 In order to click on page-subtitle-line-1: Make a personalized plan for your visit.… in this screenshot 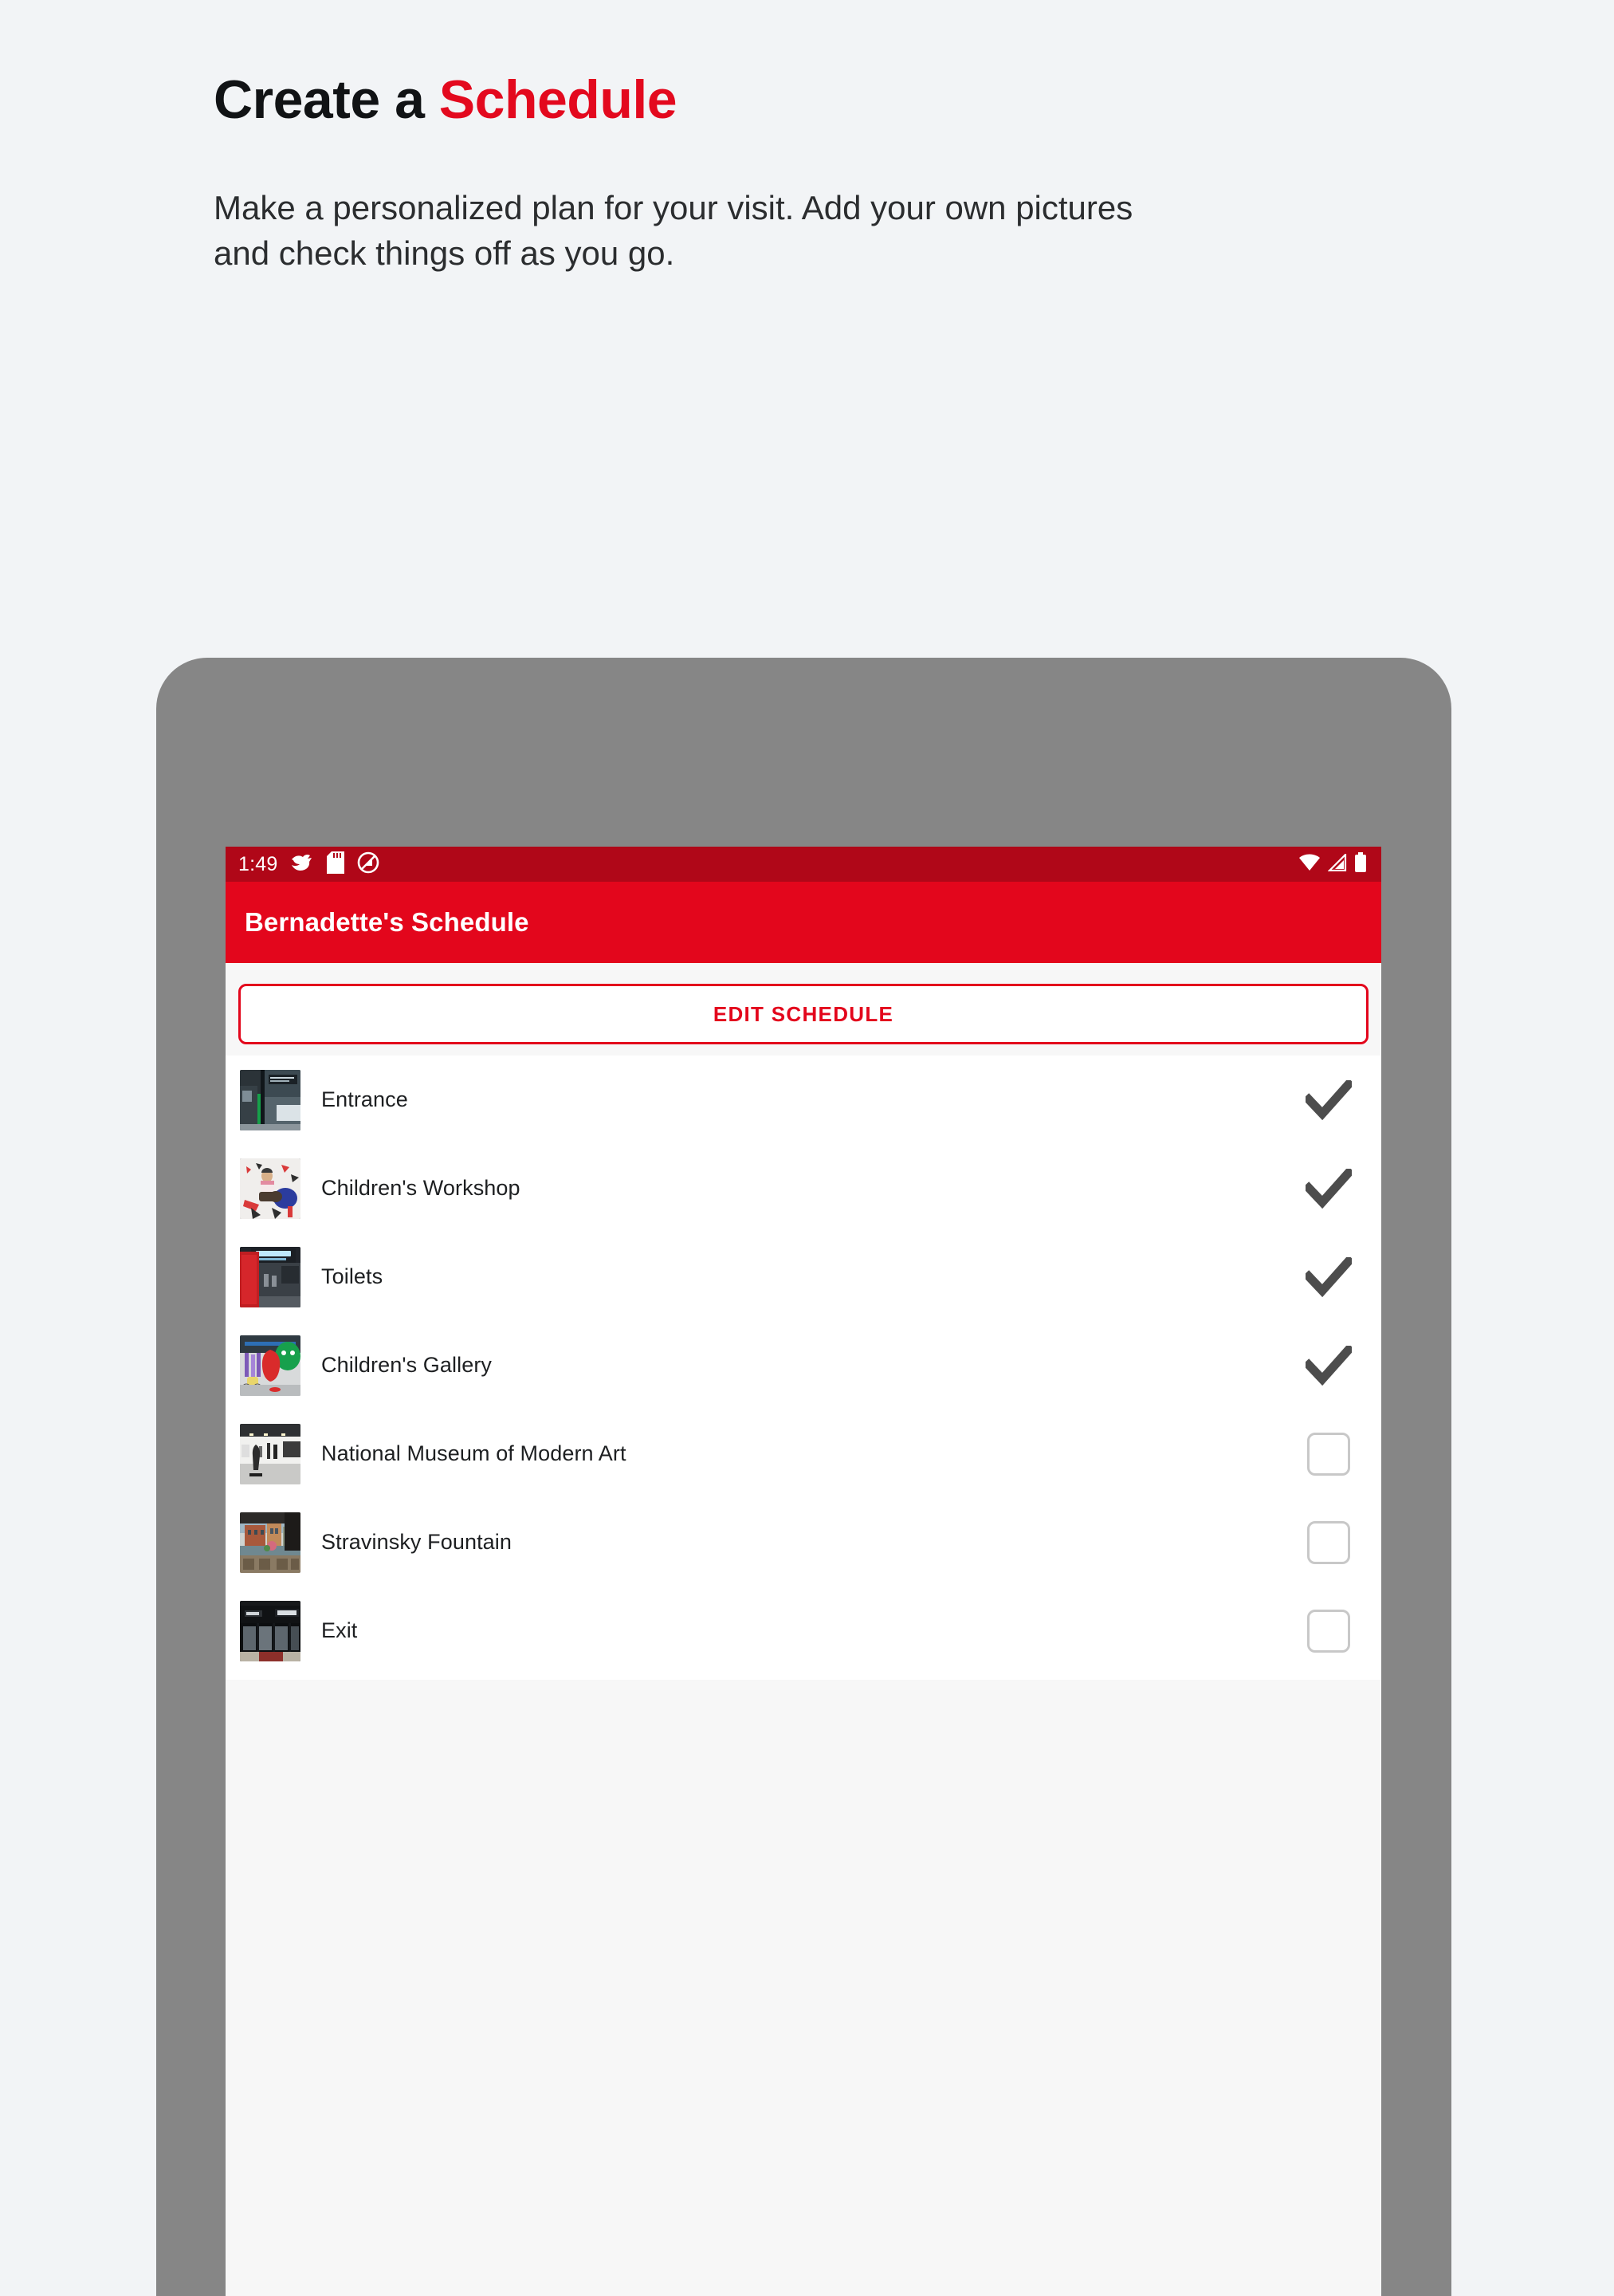, I will do `click(673, 207)`.